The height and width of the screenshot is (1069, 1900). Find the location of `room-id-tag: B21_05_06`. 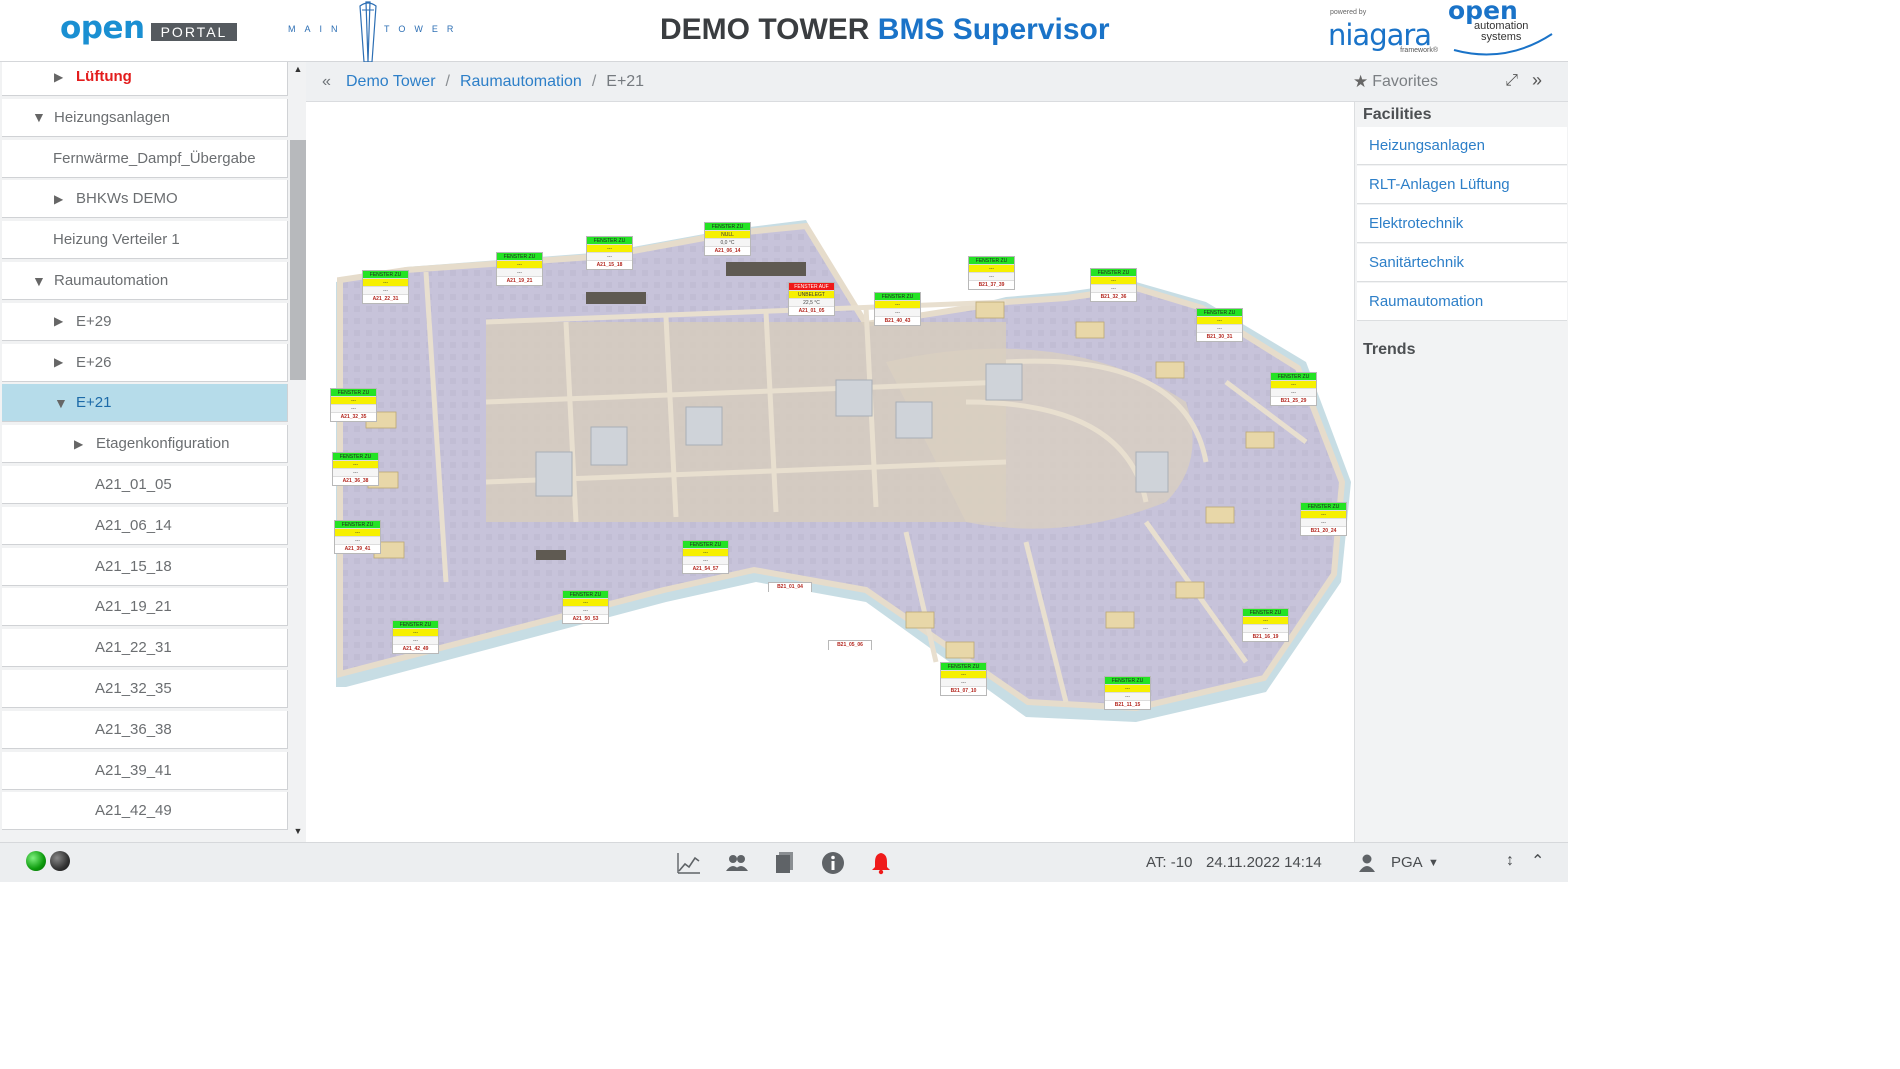

room-id-tag: B21_05_06 is located at coordinates (850, 645).